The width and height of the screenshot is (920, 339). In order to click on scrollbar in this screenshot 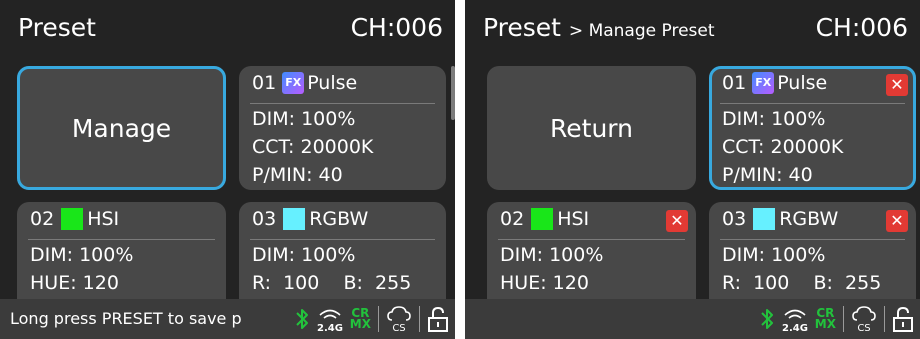, I will do `click(453, 93)`.